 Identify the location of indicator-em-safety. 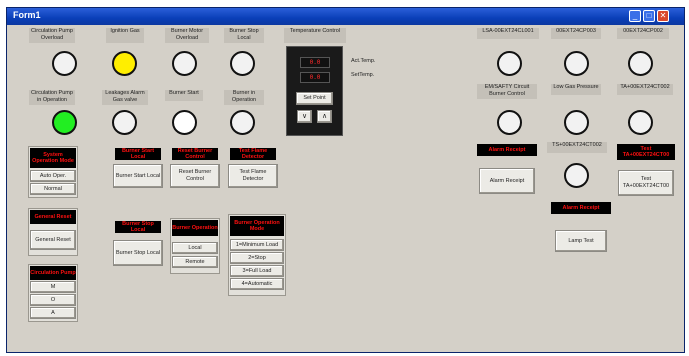
(509, 122).